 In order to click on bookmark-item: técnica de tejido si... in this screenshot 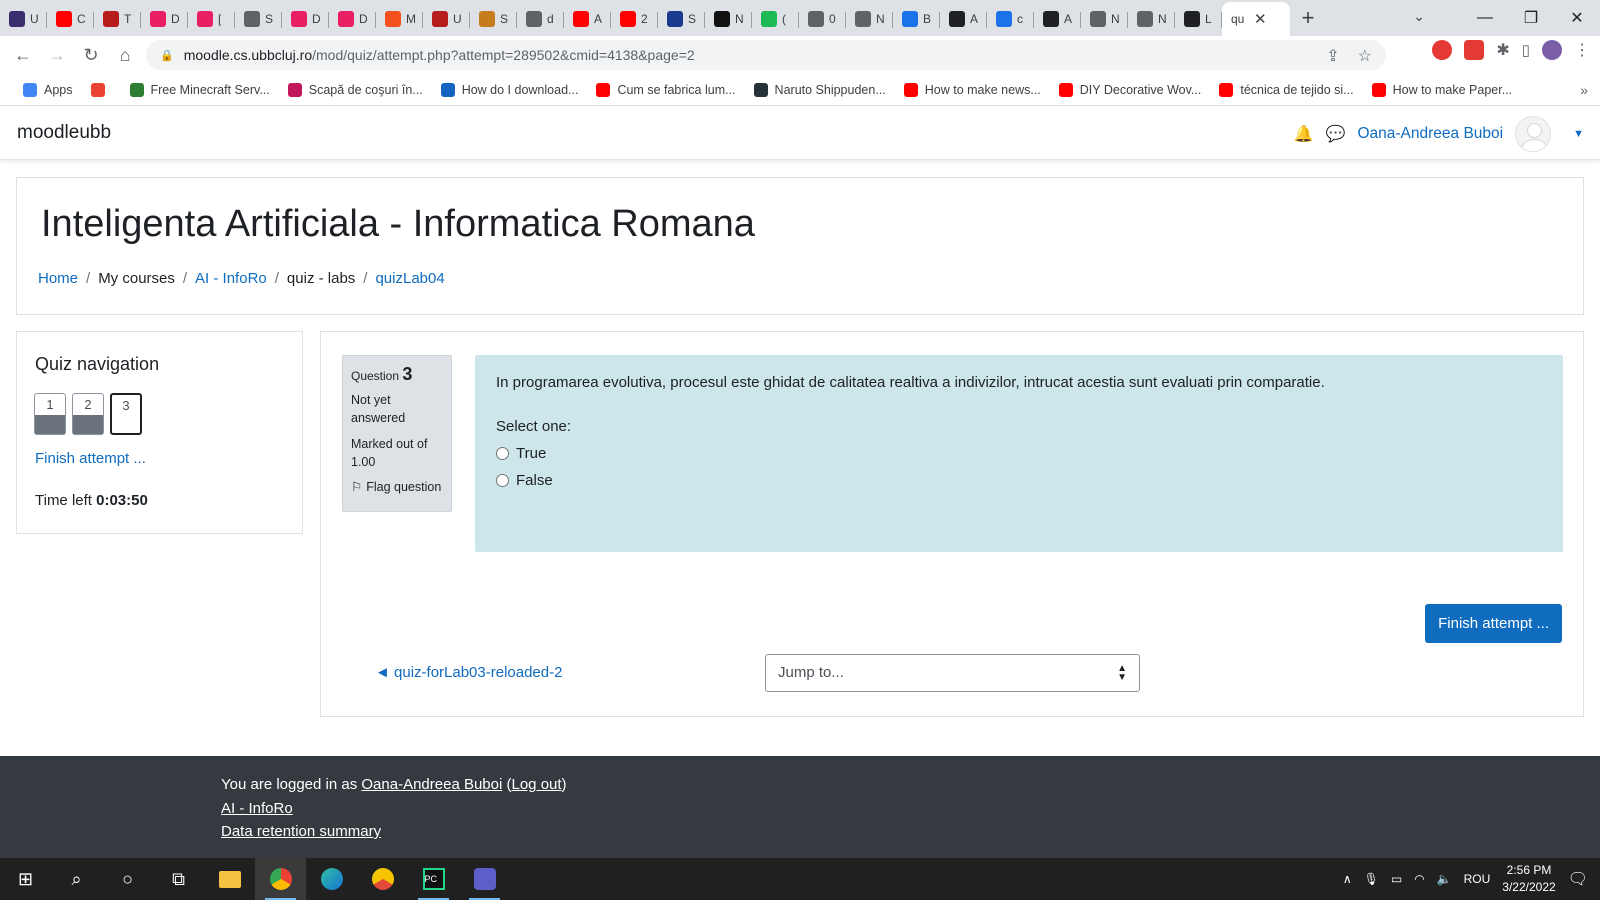, I will do `click(1286, 89)`.